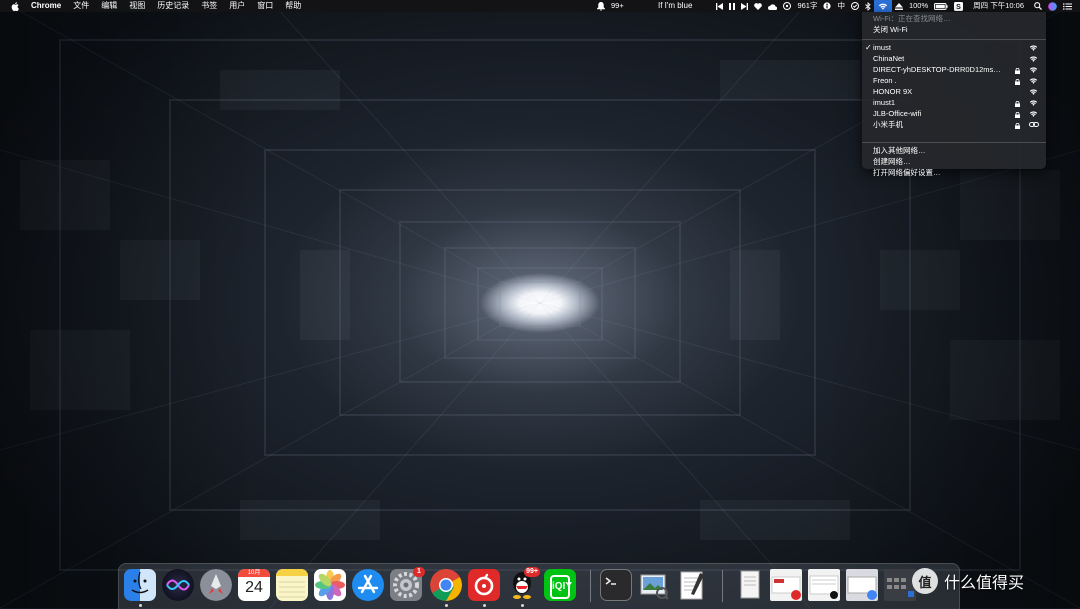 This screenshot has height=609, width=1080. I want to click on input-method-indicator: 中, so click(841, 6).